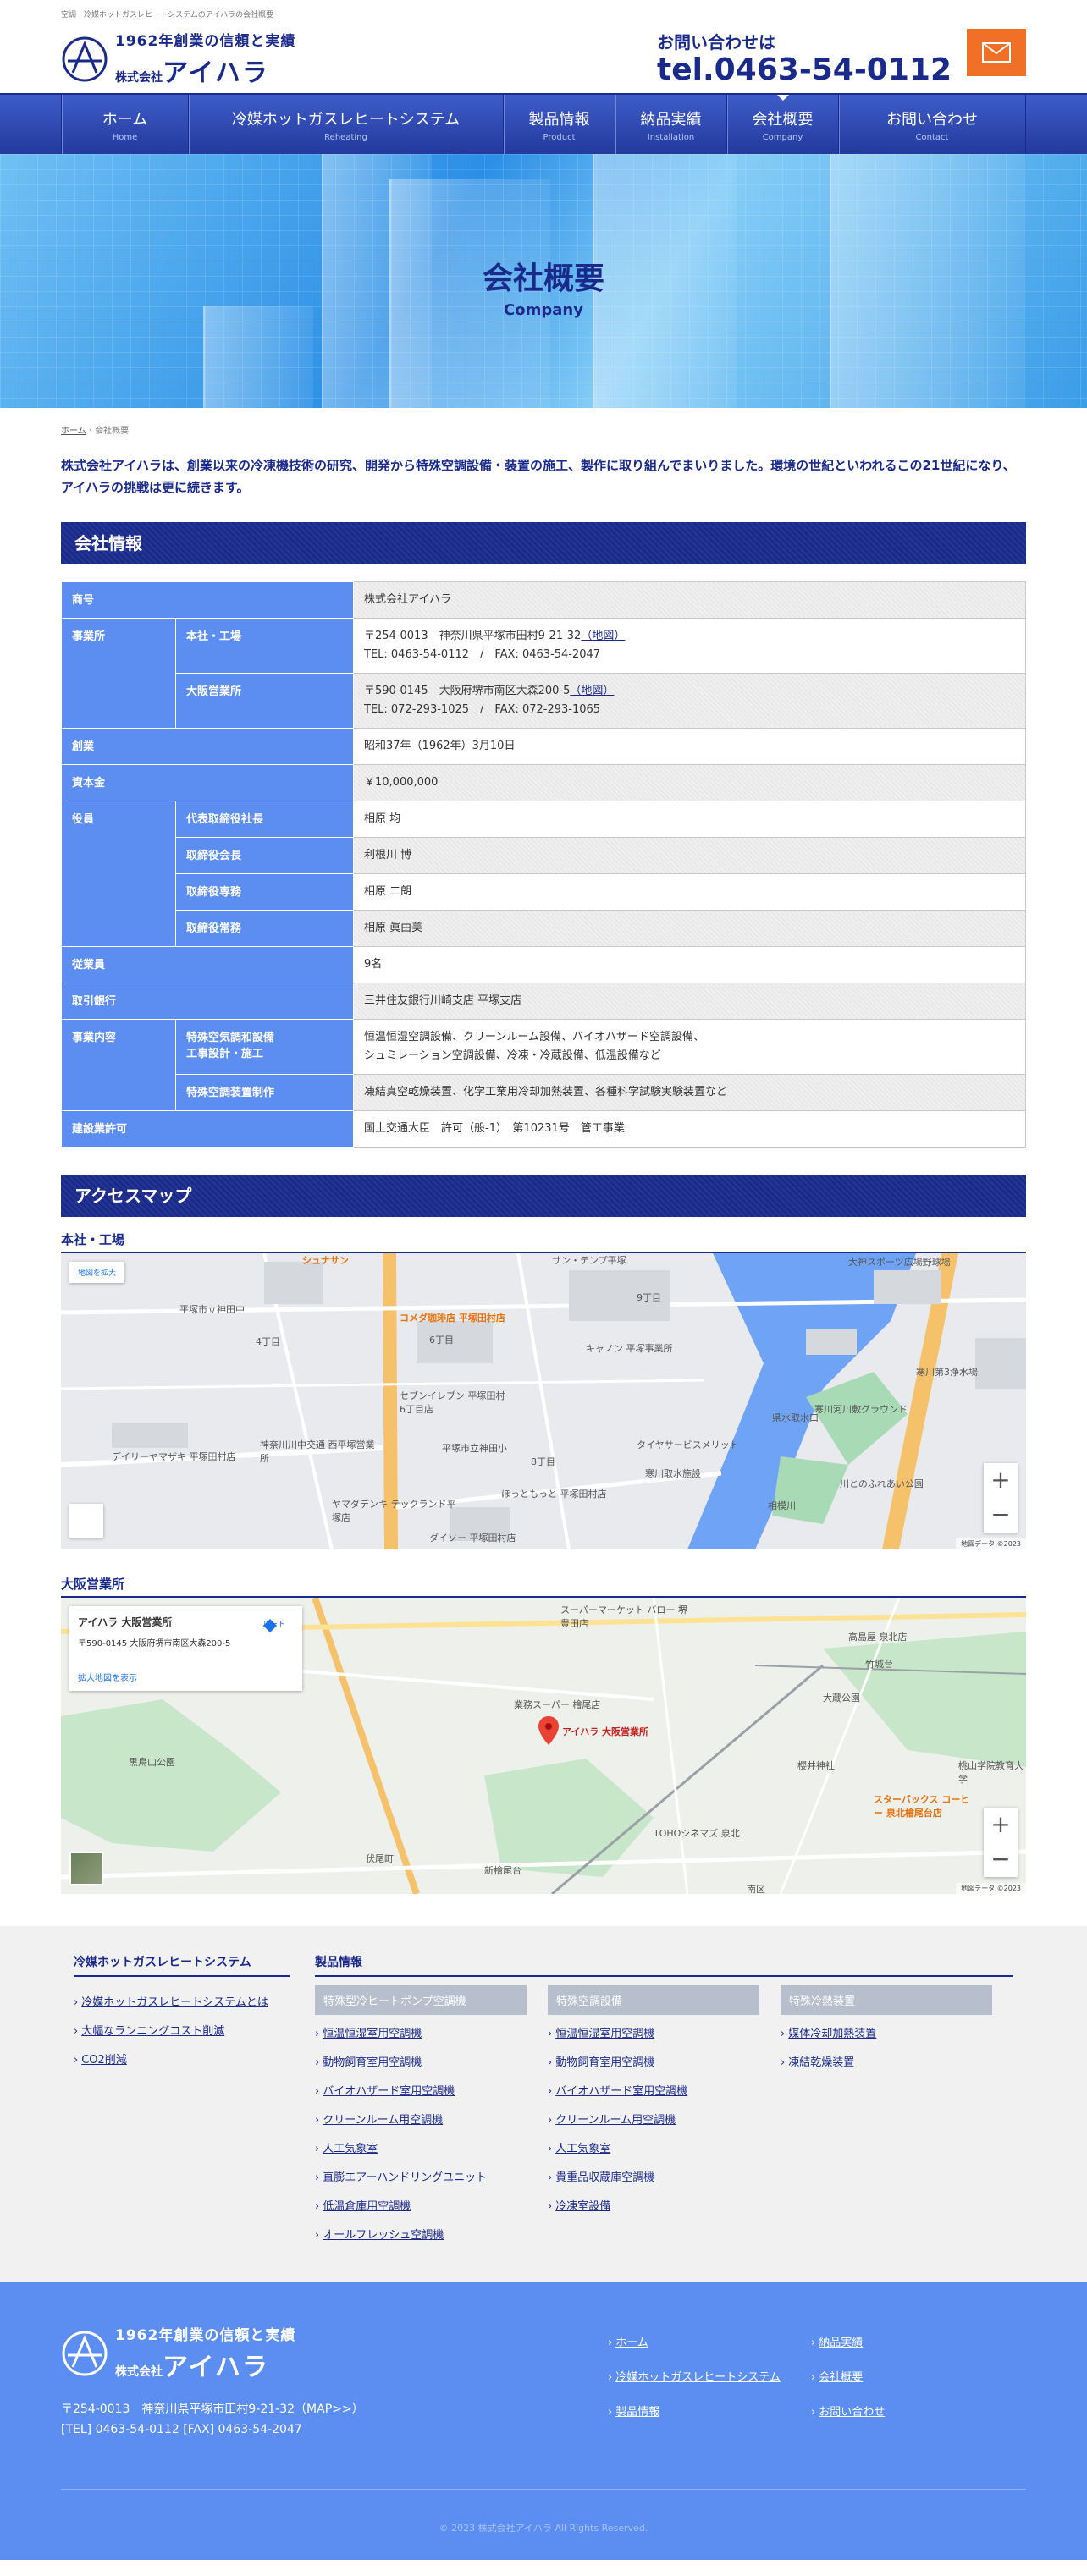  I want to click on product-link: 媒体冷却加熱装置, so click(887, 2034).